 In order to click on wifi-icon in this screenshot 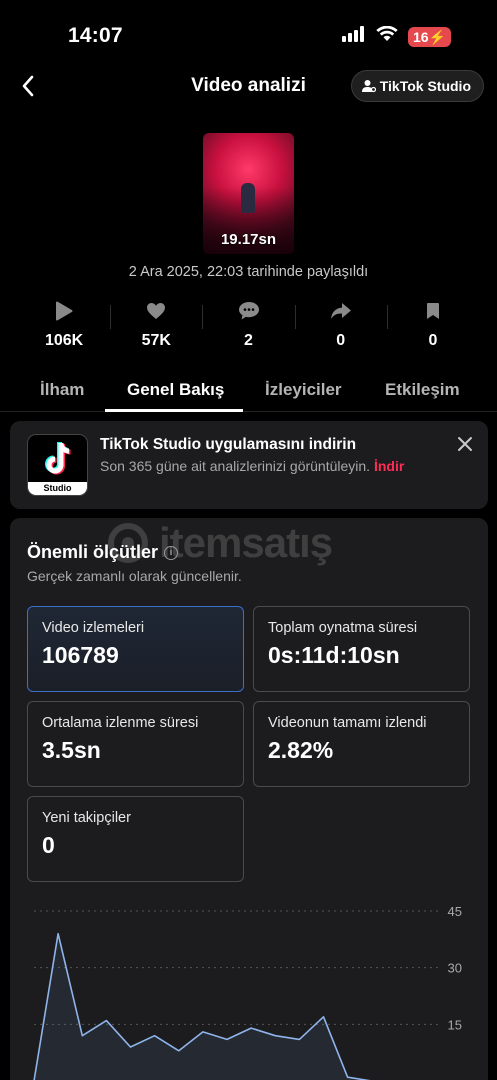, I will do `click(387, 36)`.